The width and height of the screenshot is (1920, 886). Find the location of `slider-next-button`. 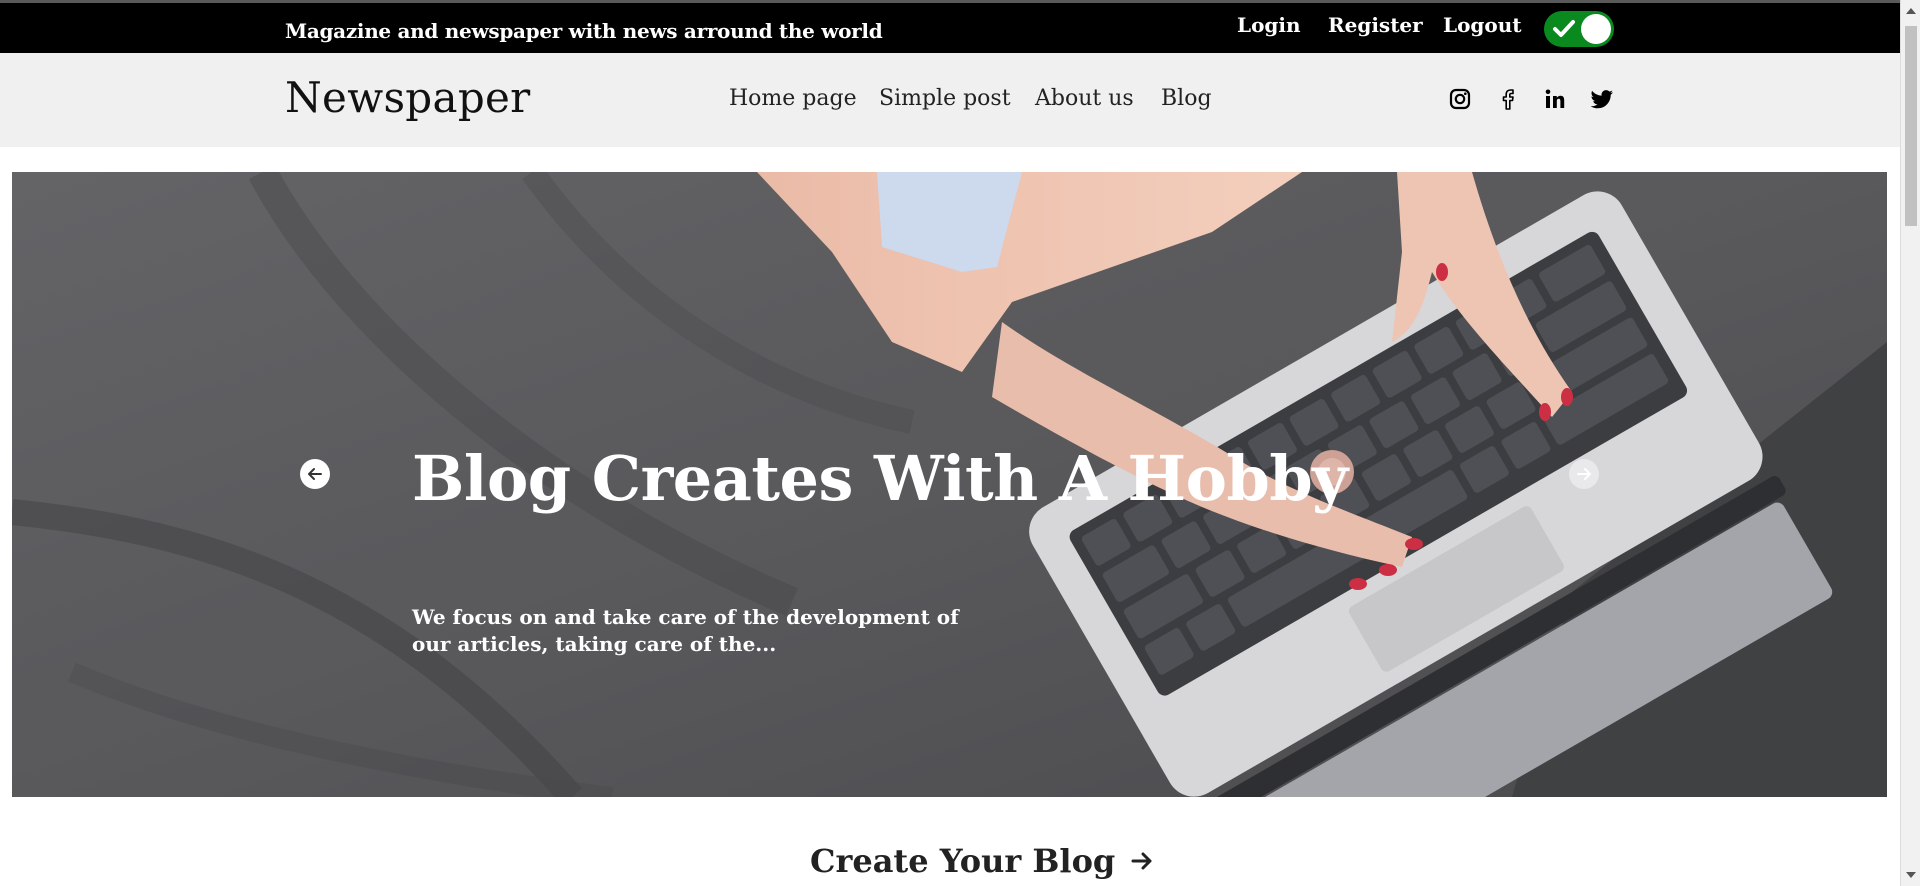

slider-next-button is located at coordinates (1584, 474).